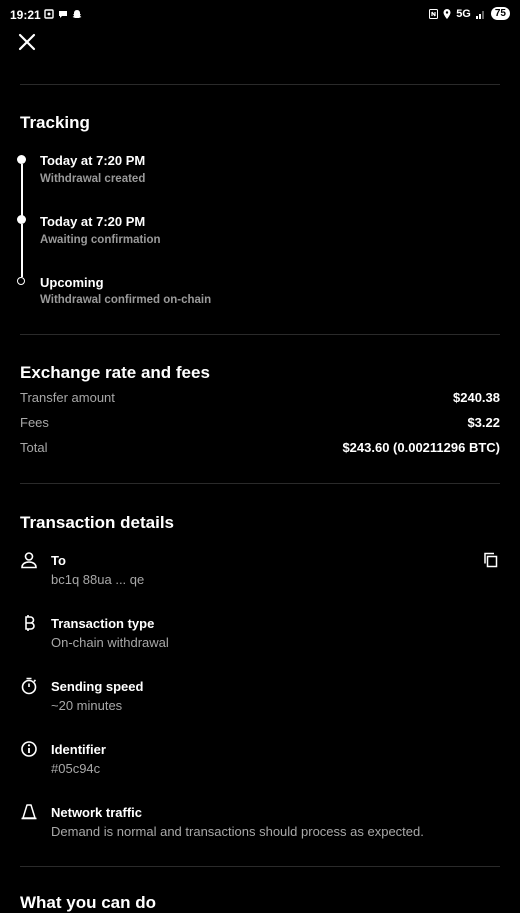  What do you see at coordinates (34, 422) in the screenshot?
I see `fee-row-label: Fees` at bounding box center [34, 422].